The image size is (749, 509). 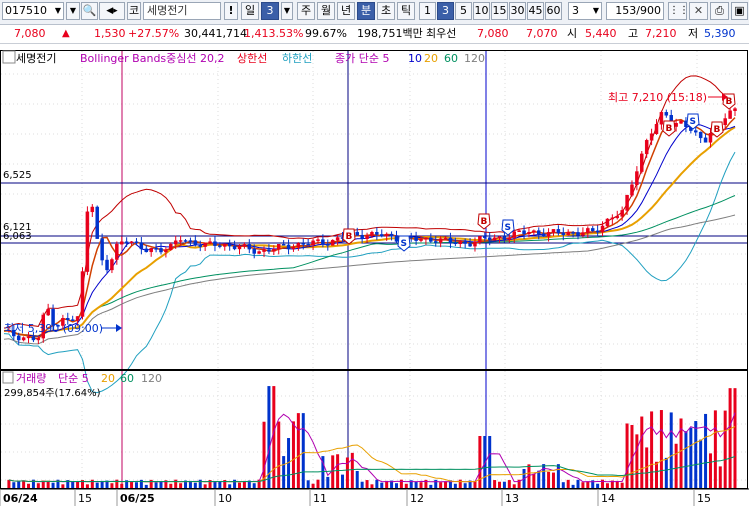 What do you see at coordinates (215, 33) in the screenshot?
I see `volume-value: 30,441,714` at bounding box center [215, 33].